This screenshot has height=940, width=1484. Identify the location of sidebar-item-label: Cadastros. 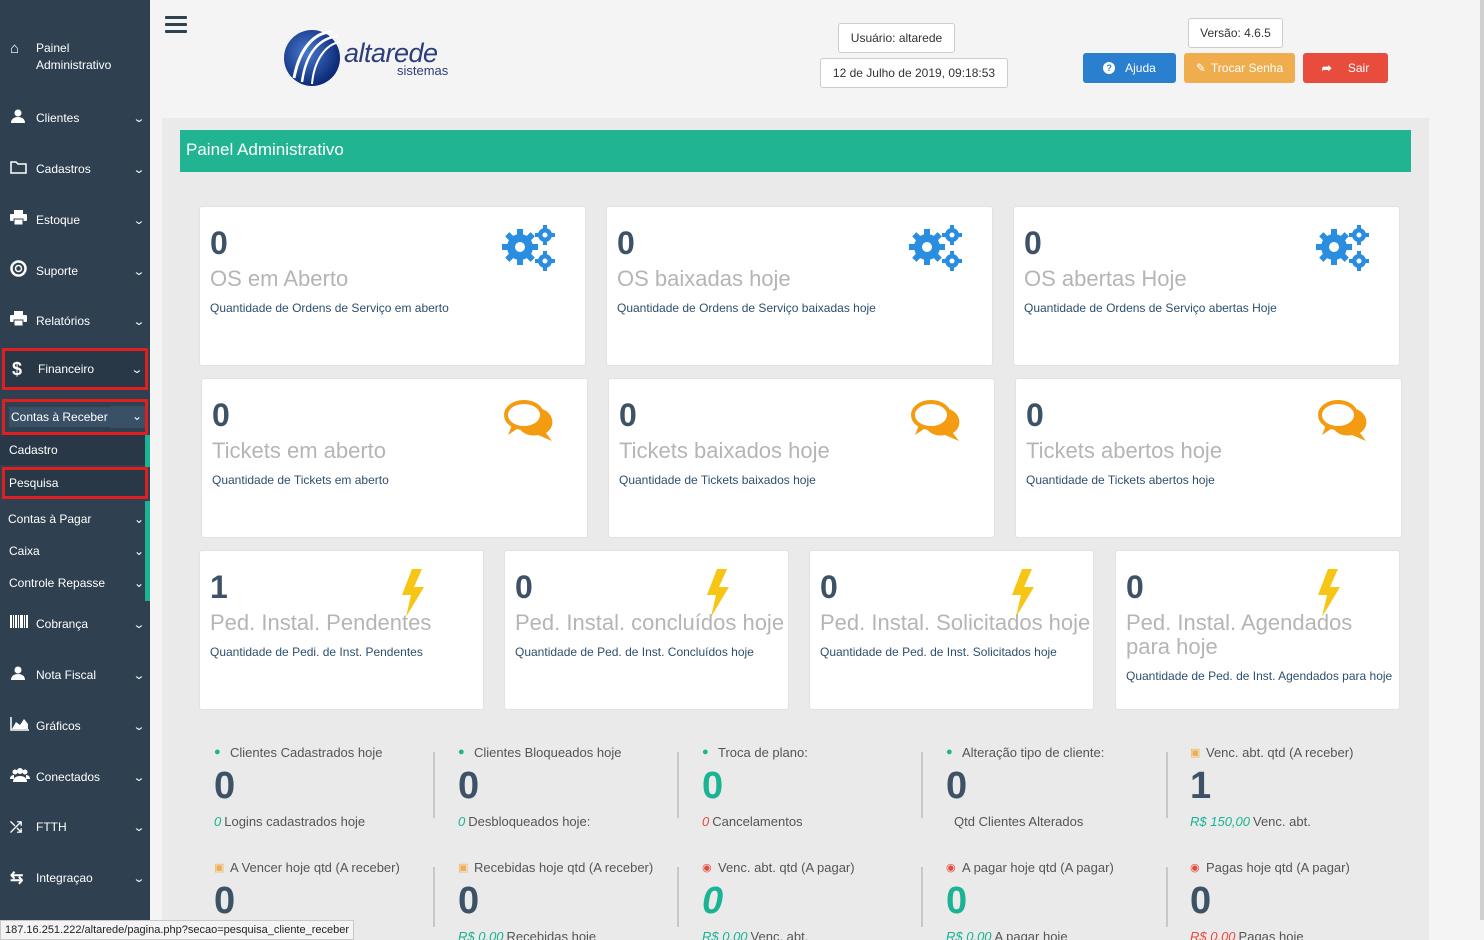
(63, 169).